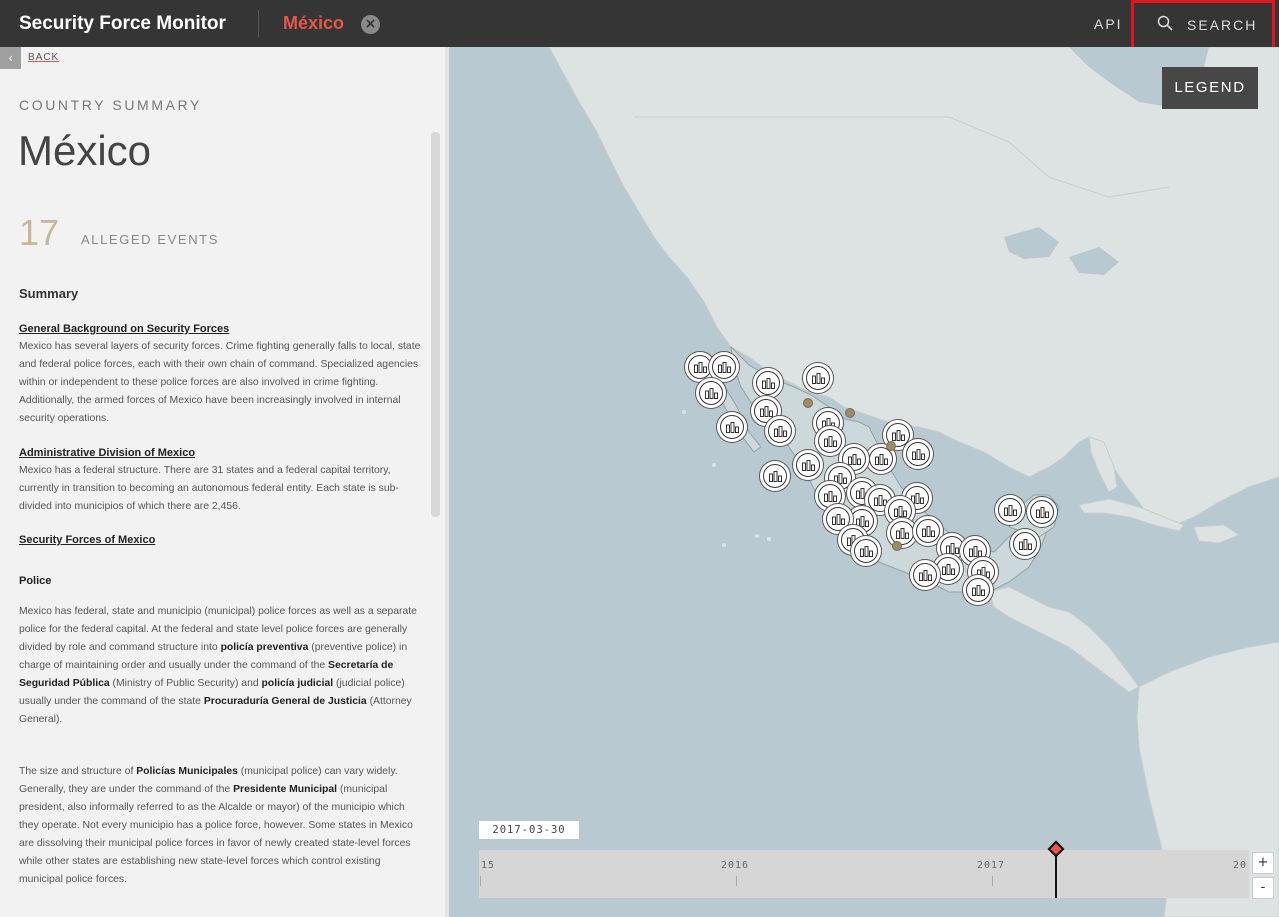 This screenshot has height=917, width=1279. What do you see at coordinates (435, 324) in the screenshot?
I see `scrollbar-thumb` at bounding box center [435, 324].